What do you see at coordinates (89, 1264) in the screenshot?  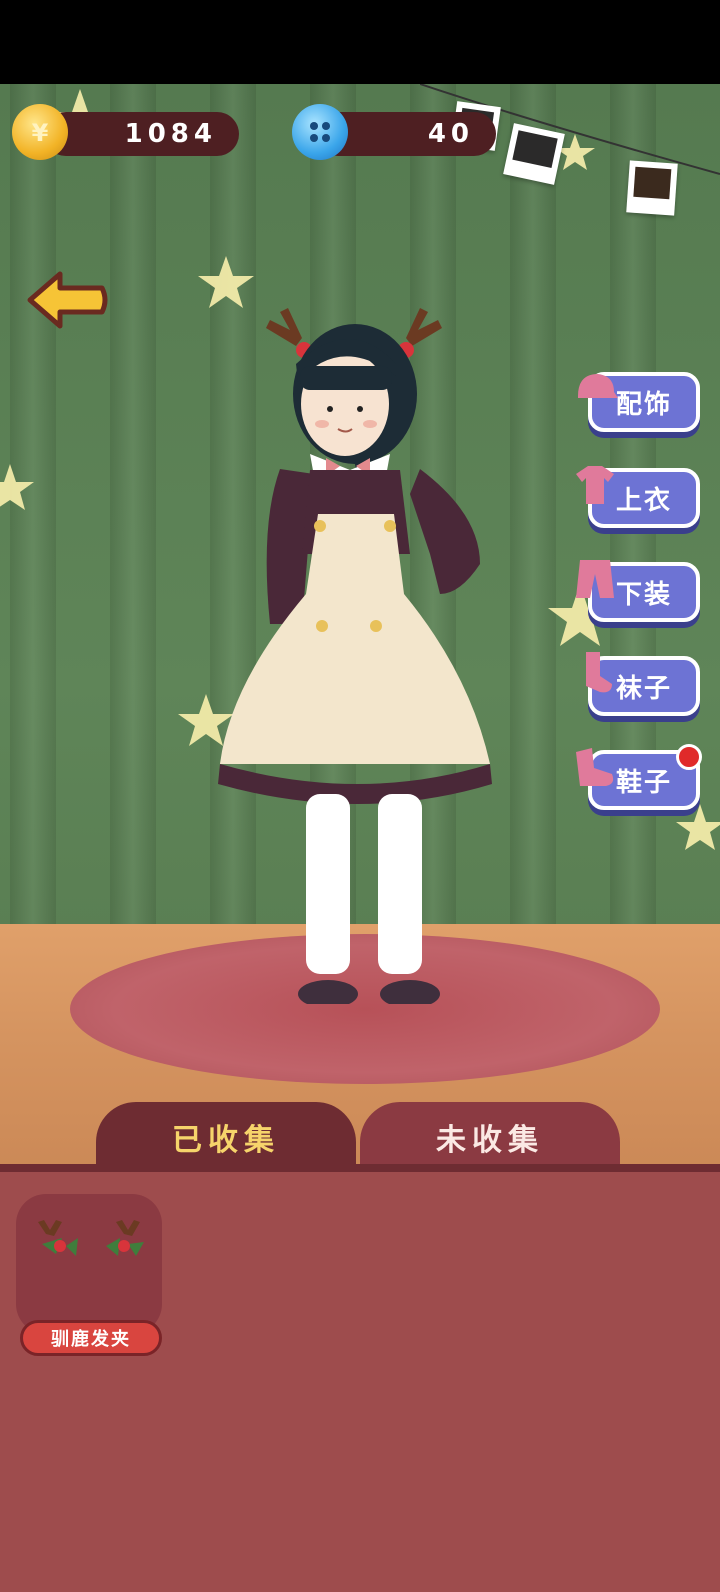 I see `collection-item-card` at bounding box center [89, 1264].